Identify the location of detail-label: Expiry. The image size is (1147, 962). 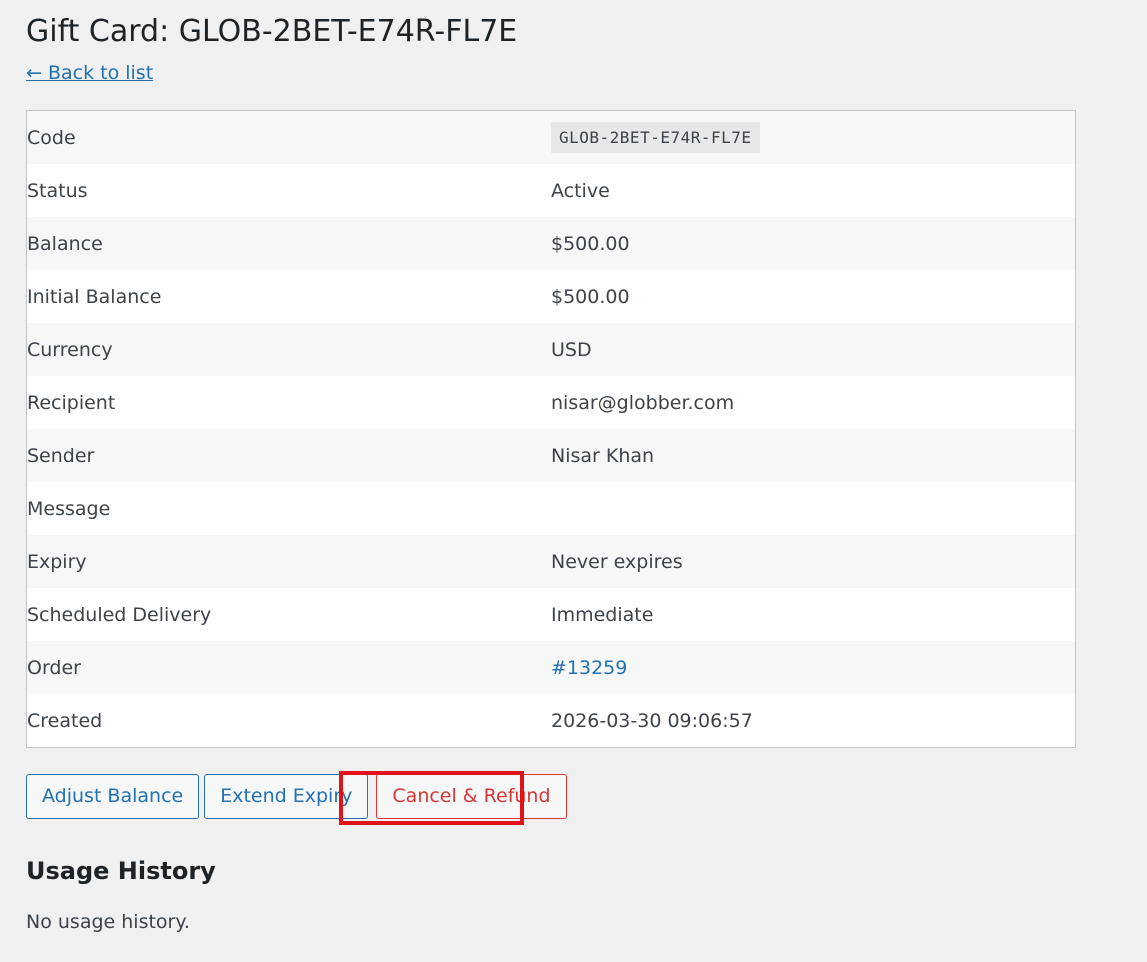
(289, 561).